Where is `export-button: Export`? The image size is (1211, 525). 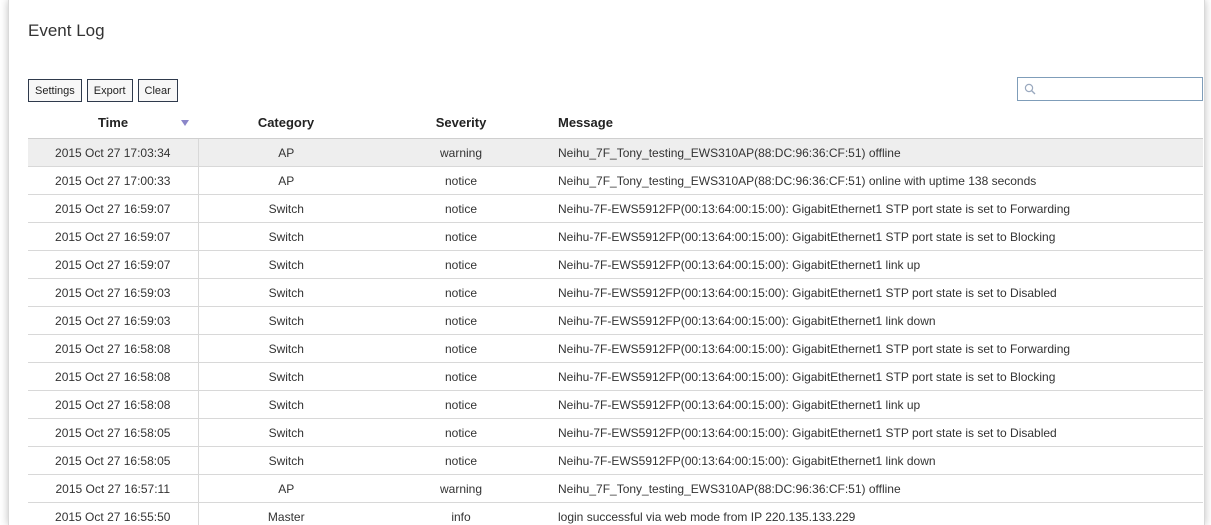 export-button: Export is located at coordinates (109, 90).